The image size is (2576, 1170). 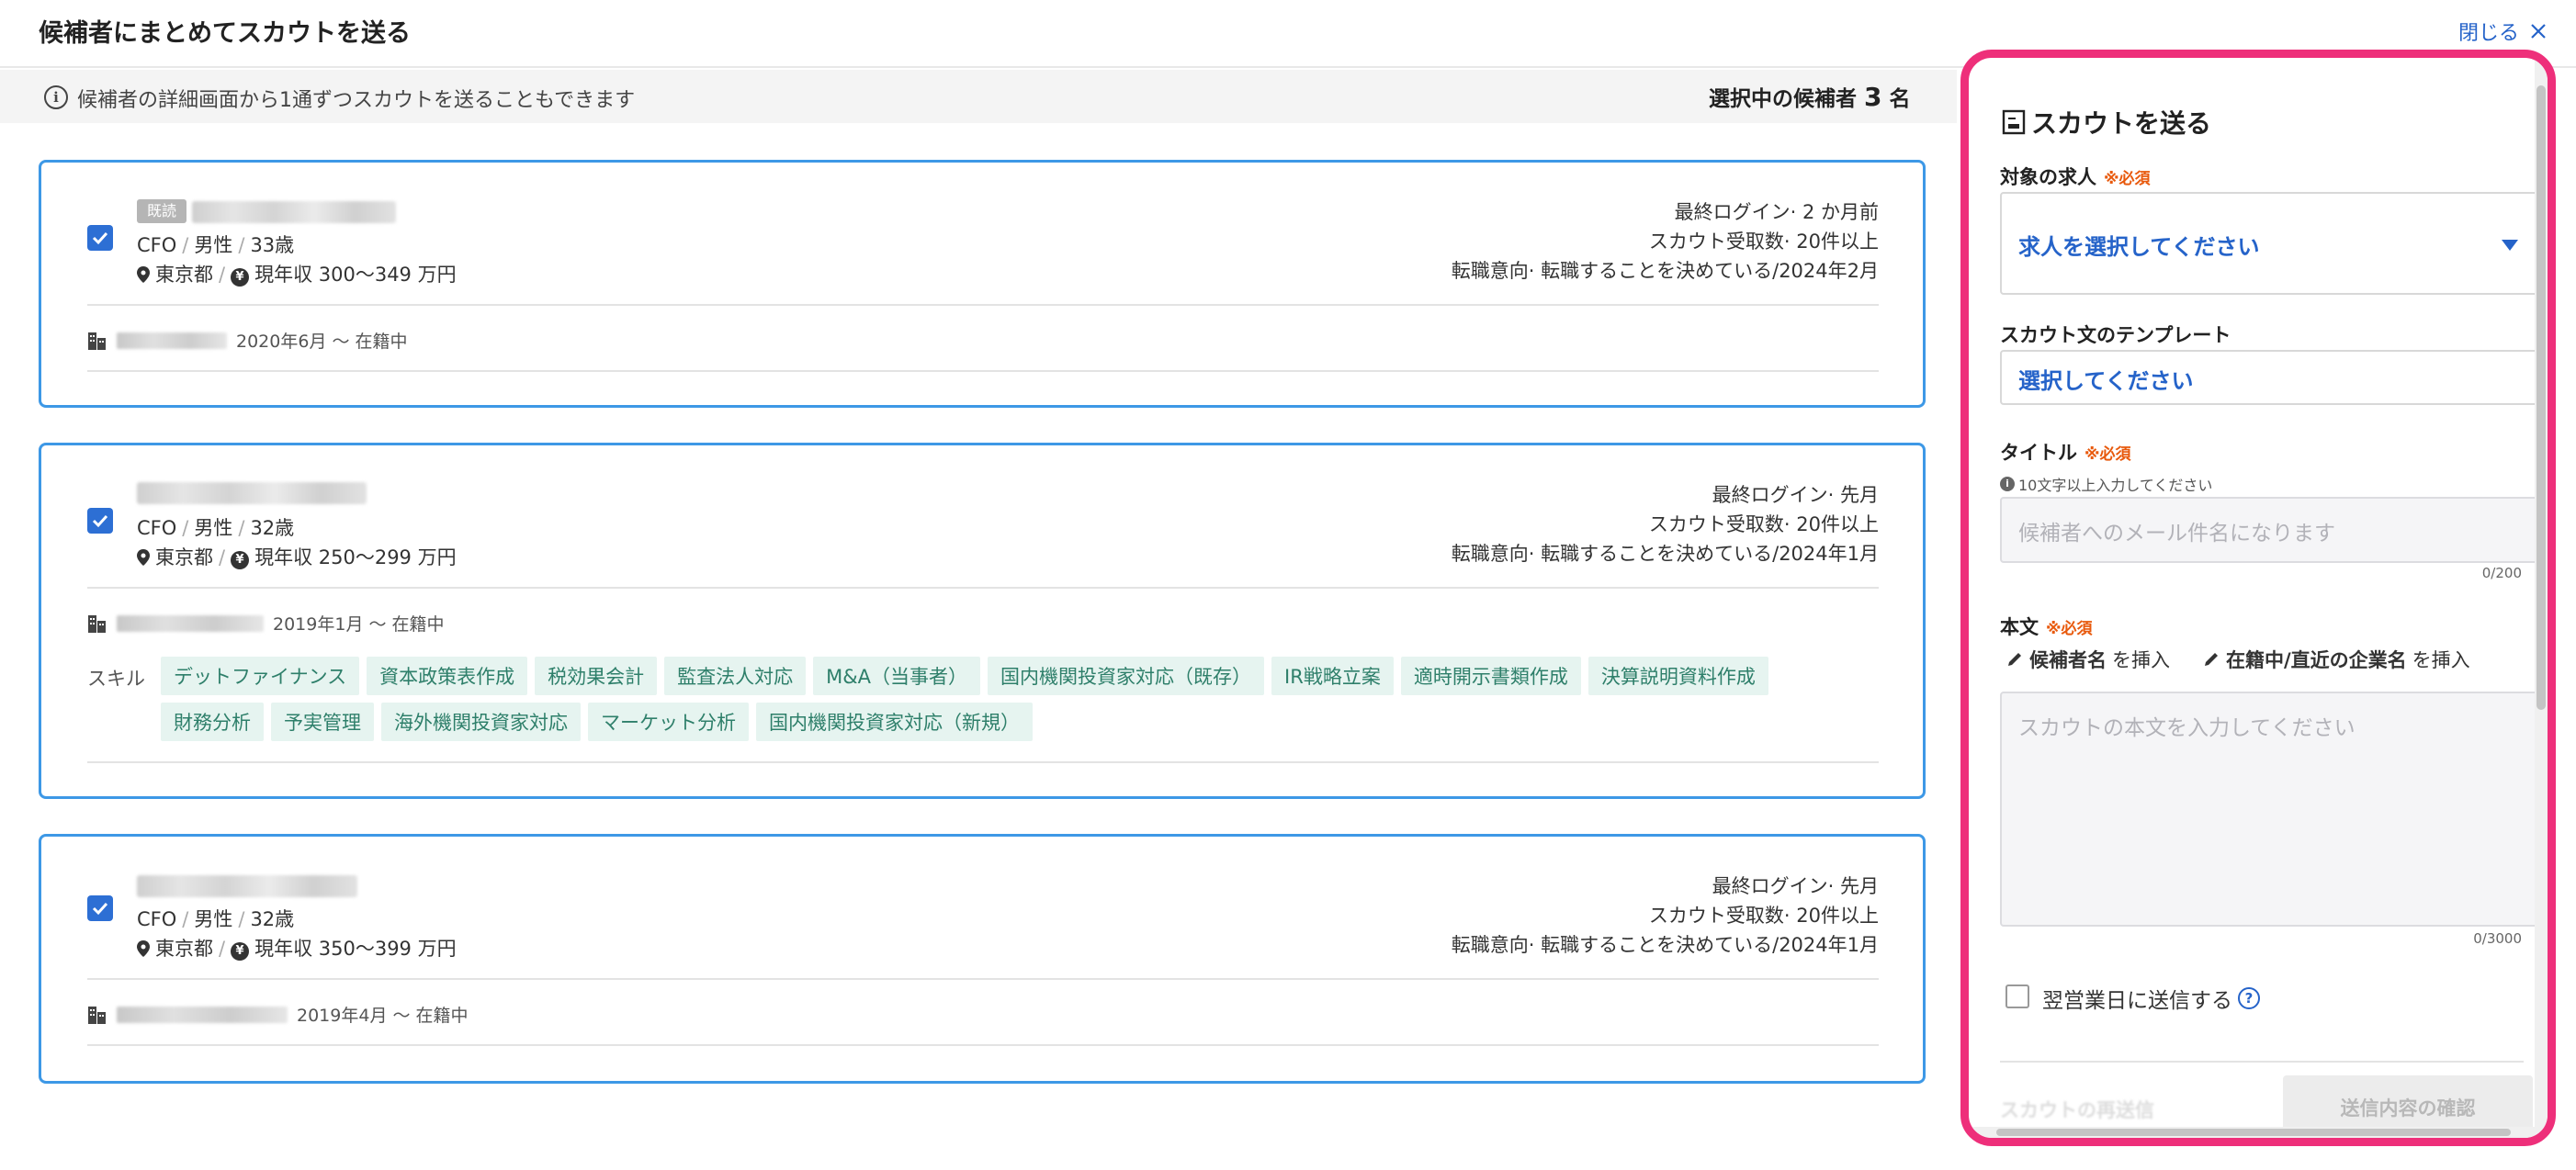 I want to click on close-label: 閉じる, so click(x=2488, y=33).